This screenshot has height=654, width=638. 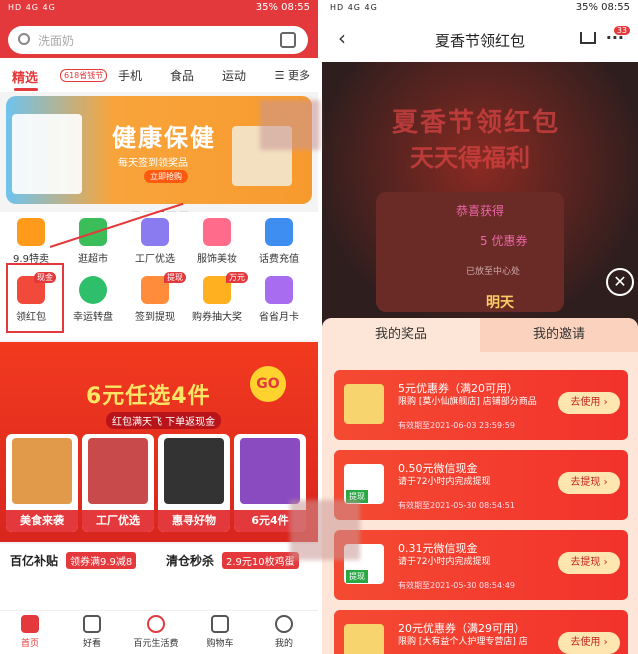 What do you see at coordinates (288, 40) in the screenshot?
I see `scan-icon` at bounding box center [288, 40].